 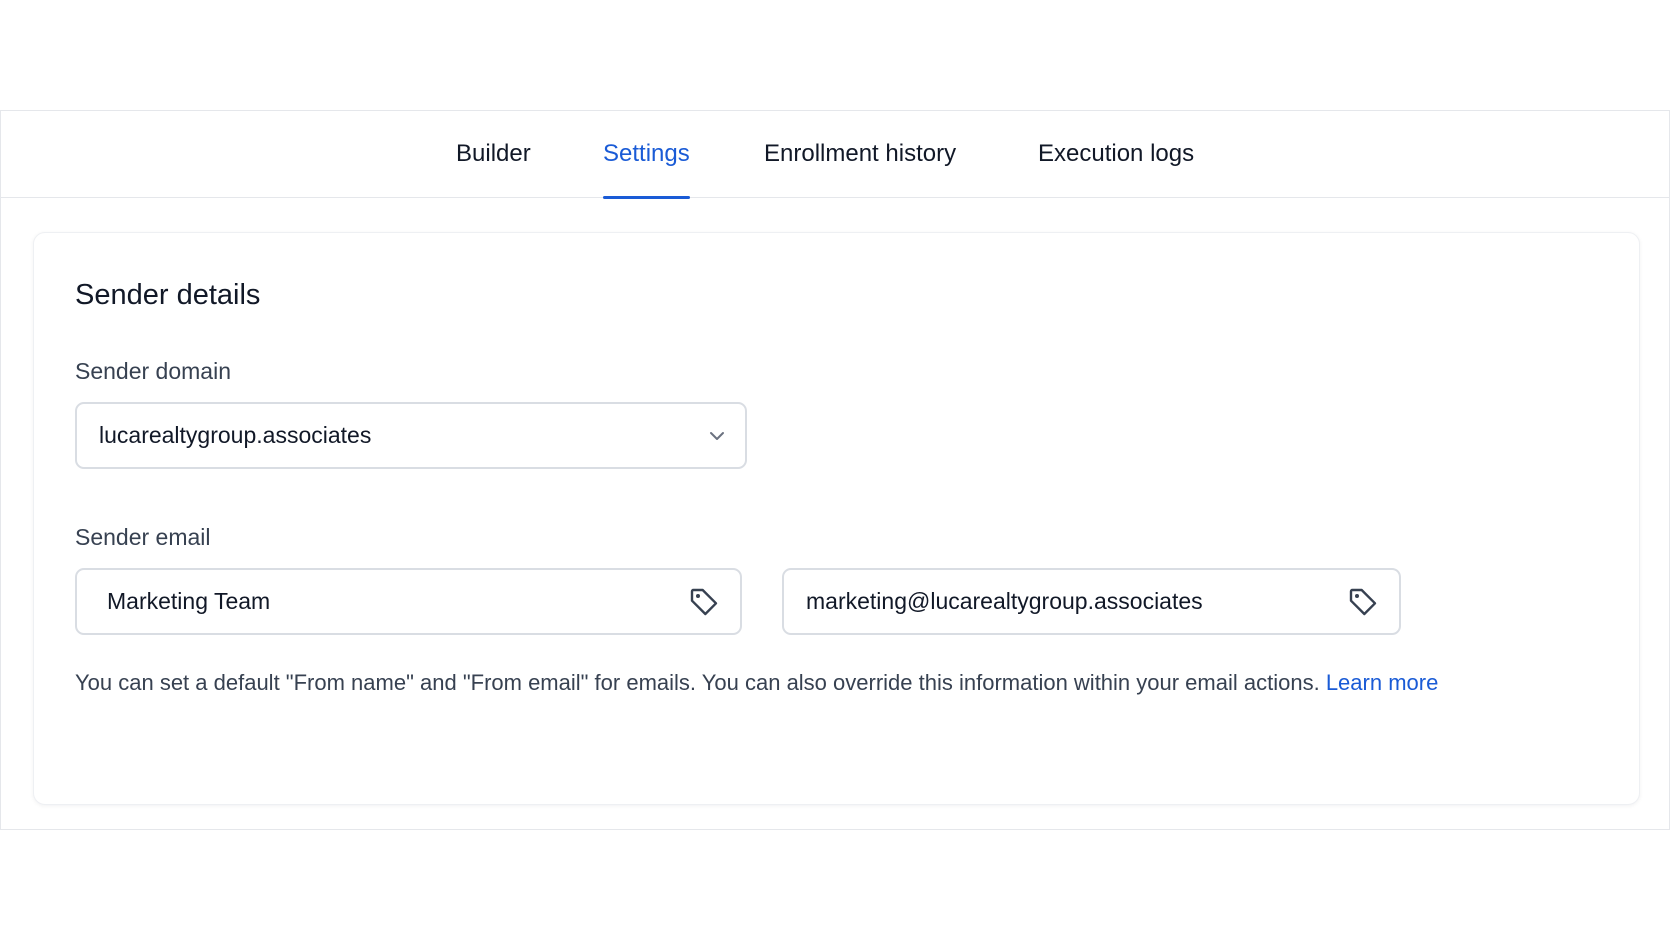 What do you see at coordinates (646, 155) in the screenshot?
I see `tab-settings: Settings` at bounding box center [646, 155].